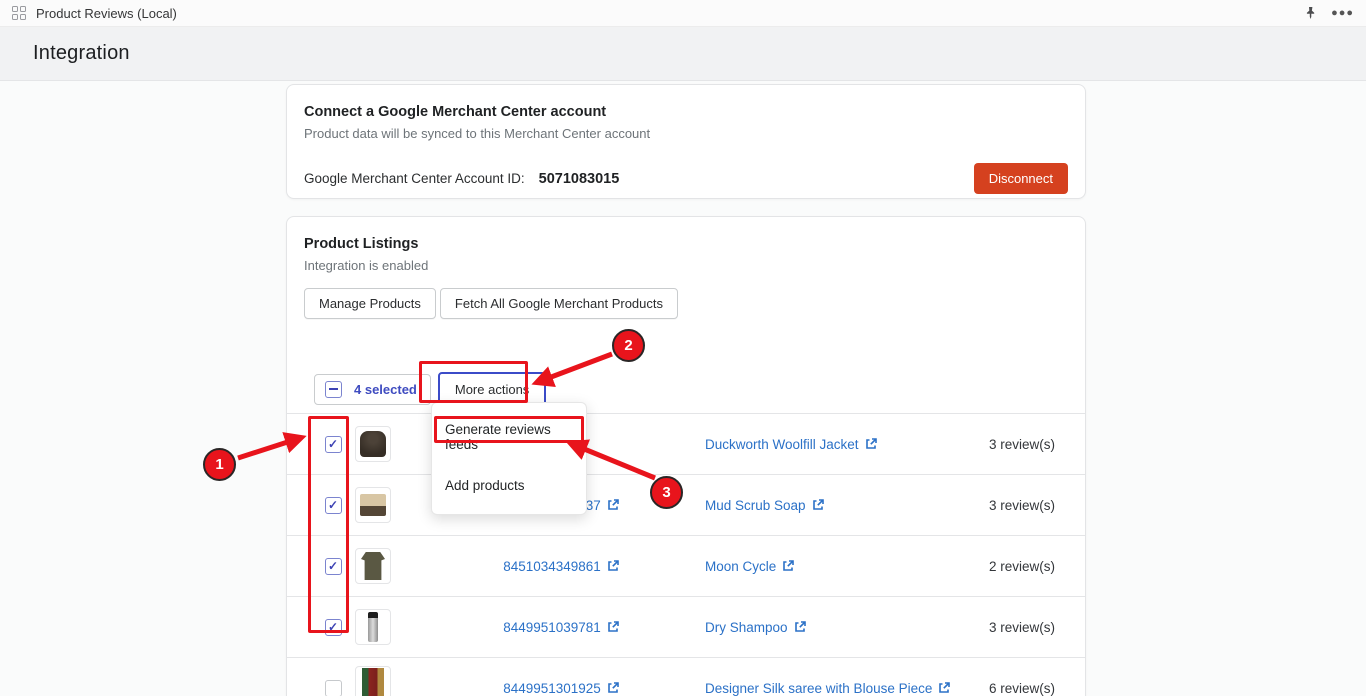 The image size is (1366, 696). What do you see at coordinates (683, 13) in the screenshot?
I see `topbar: Product Reviews (Local) ●●●` at bounding box center [683, 13].